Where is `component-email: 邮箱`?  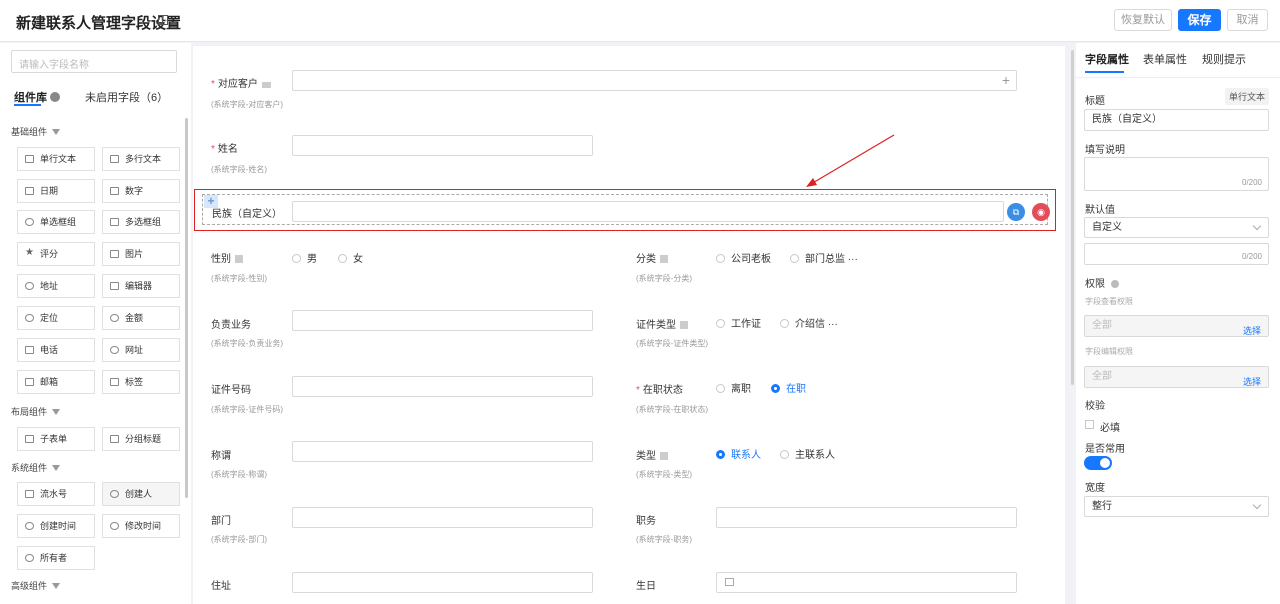 component-email: 邮箱 is located at coordinates (56, 382).